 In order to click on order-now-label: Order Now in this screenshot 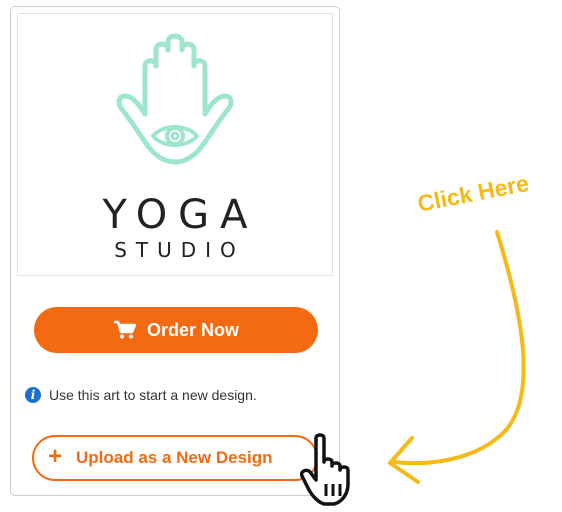, I will do `click(192, 329)`.